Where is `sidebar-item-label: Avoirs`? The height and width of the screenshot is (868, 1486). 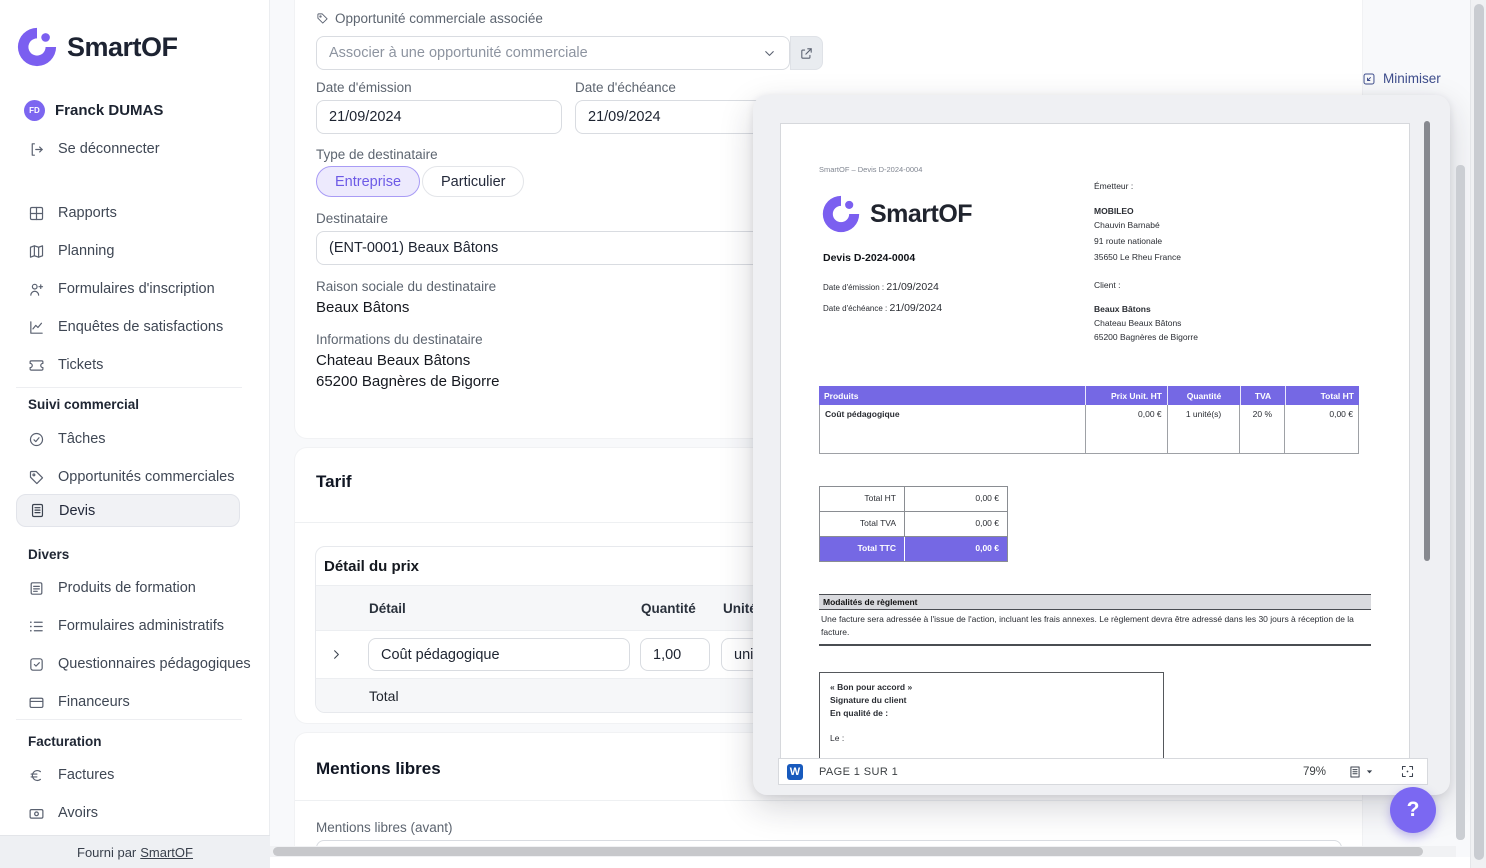 sidebar-item-label: Avoirs is located at coordinates (78, 813).